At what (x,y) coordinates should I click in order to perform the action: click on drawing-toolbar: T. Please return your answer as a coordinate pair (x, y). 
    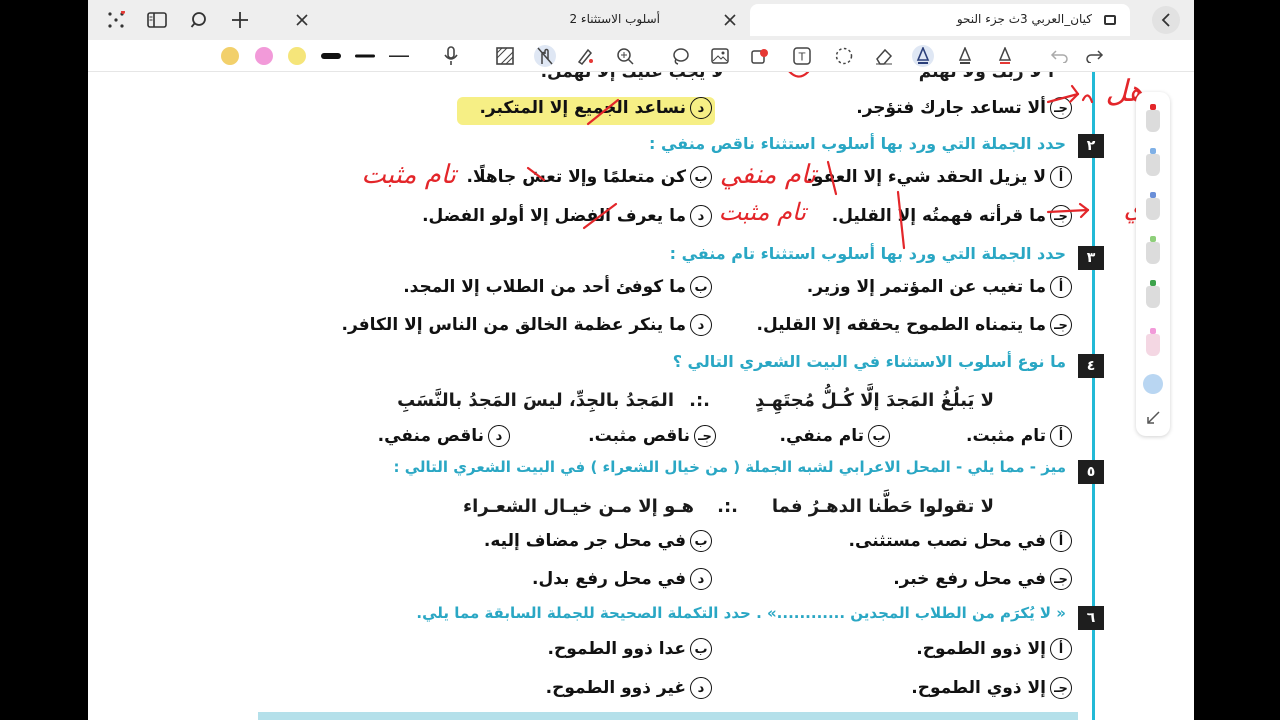
    Looking at the image, I should click on (641, 56).